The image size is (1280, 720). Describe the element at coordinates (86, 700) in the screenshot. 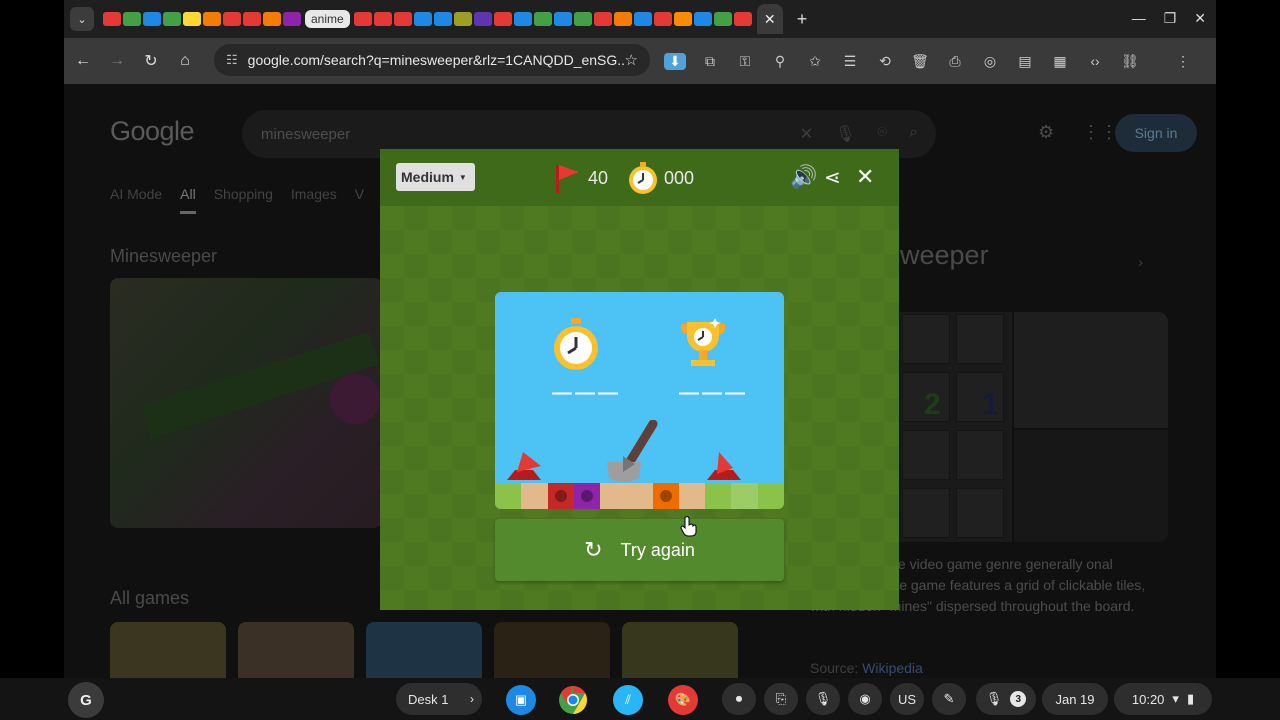

I see `launcher-button: G` at that location.